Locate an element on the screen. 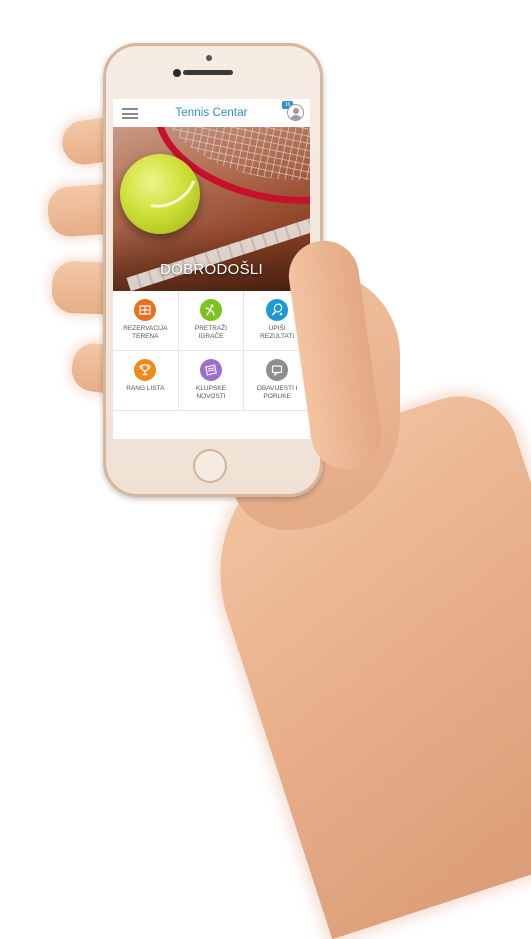  user-avatar-icon is located at coordinates (295, 112).